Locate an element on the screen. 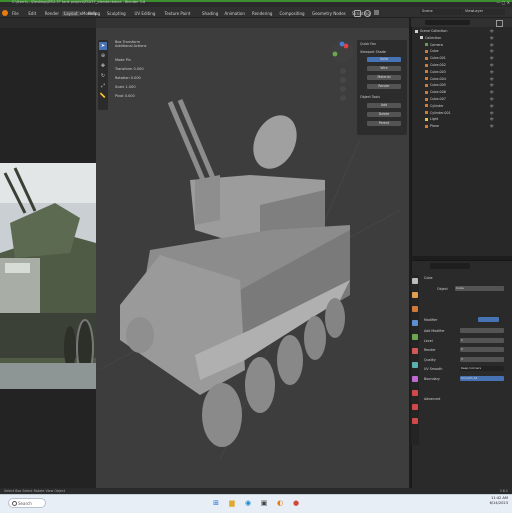 The image size is (512, 513). outliner-row: Cube.002 is located at coordinates (430, 65).